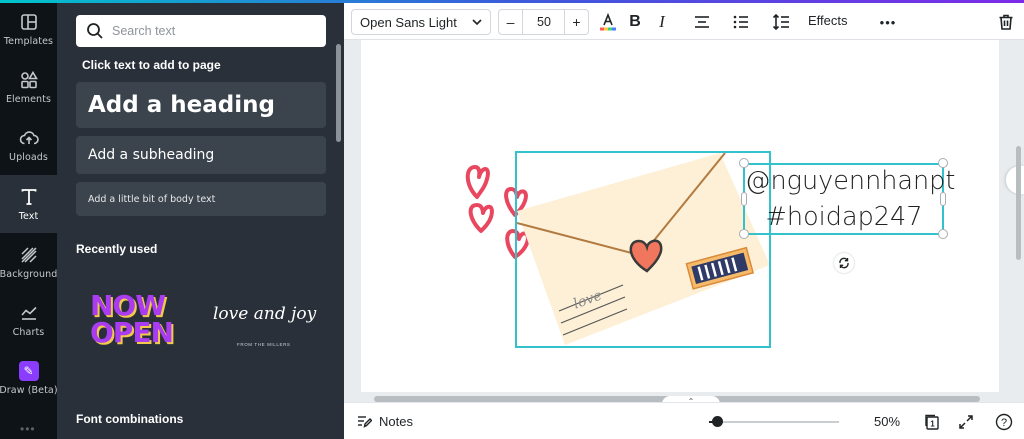 This screenshot has width=1024, height=439. Describe the element at coordinates (201, 199) in the screenshot. I see `add-body-text-button: Add a little bit of body text` at that location.